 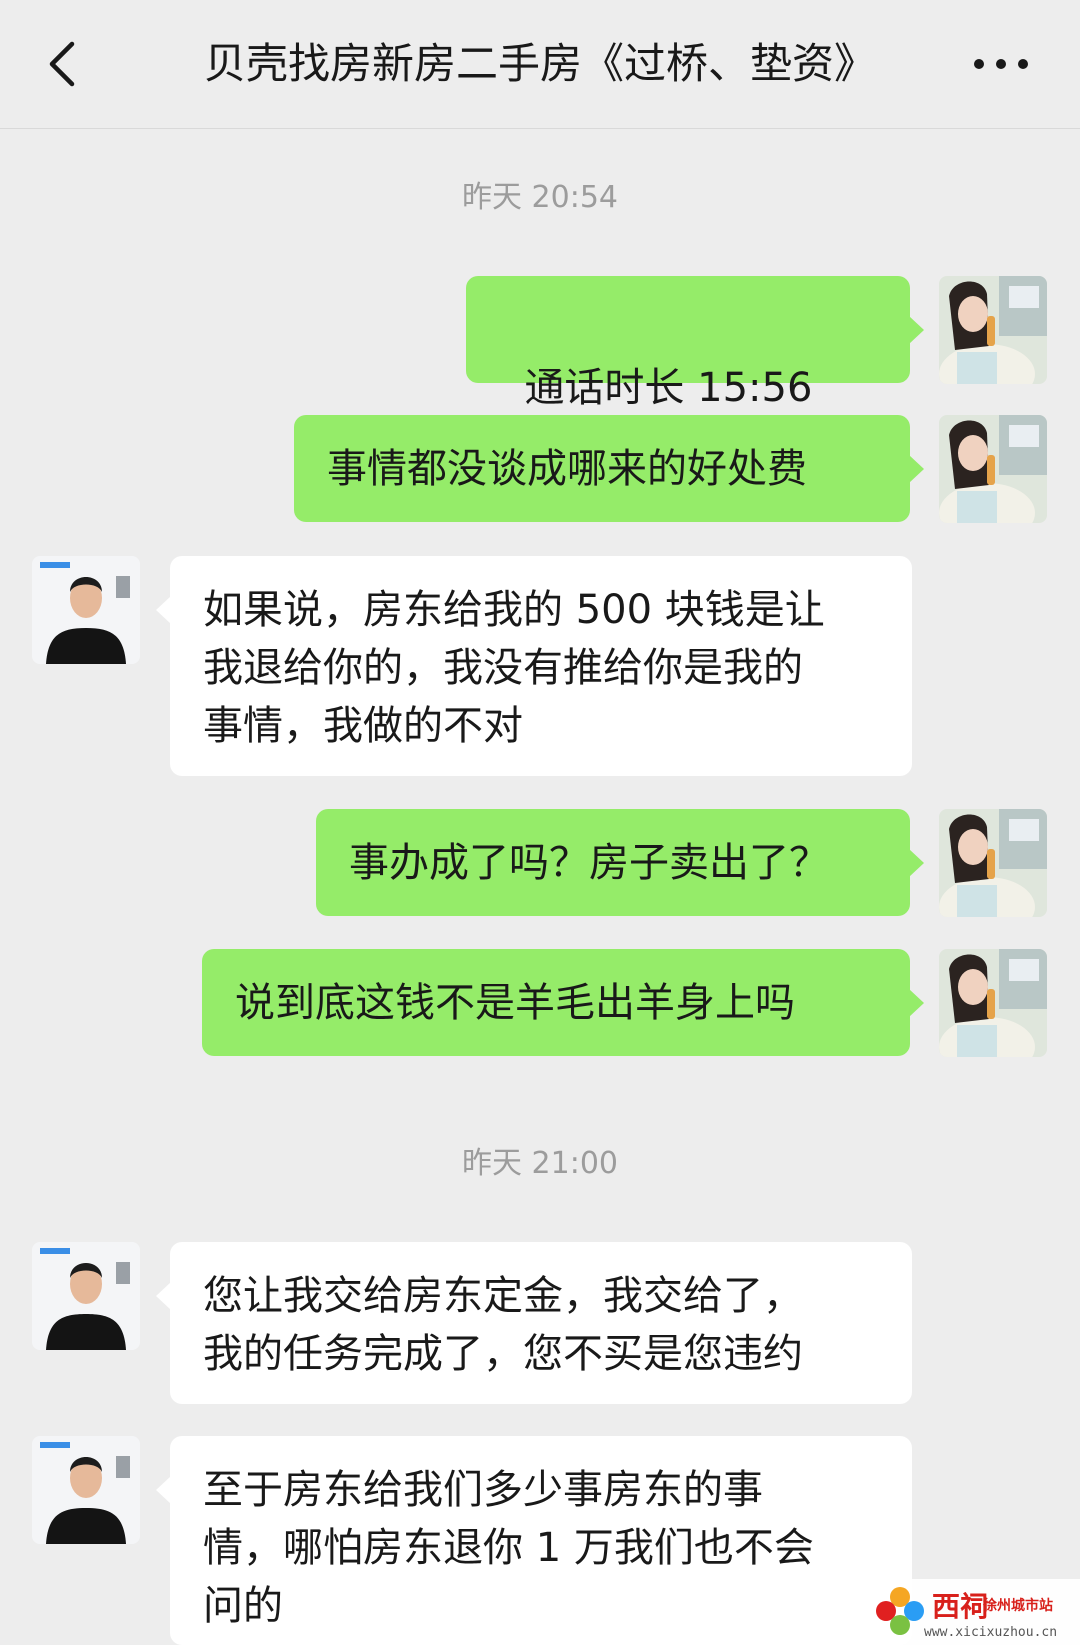 I want to click on message-bubble-outgoing: 说到底这钱不是羊毛出羊身上吗, so click(x=563, y=1002).